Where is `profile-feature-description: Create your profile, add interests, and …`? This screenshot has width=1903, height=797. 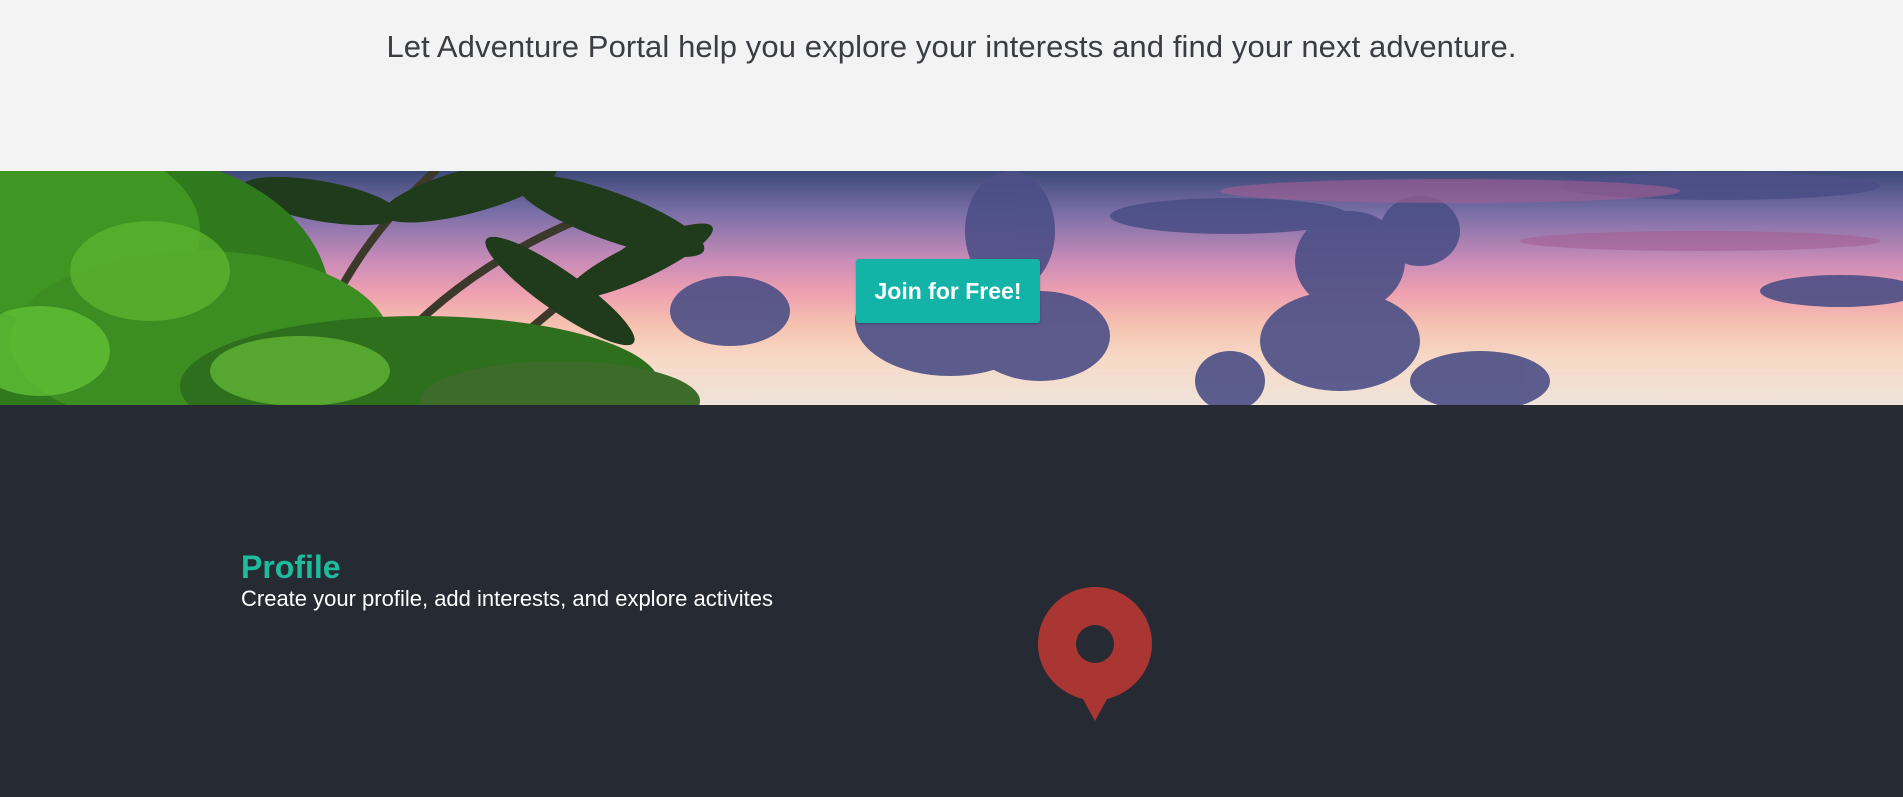 profile-feature-description: Create your profile, add interests, and … is located at coordinates (507, 598).